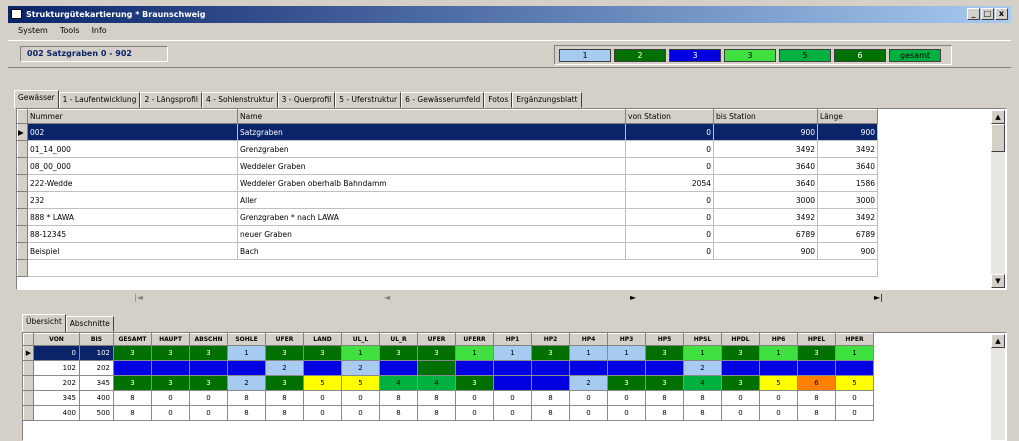  Describe the element at coordinates (96, 368) in the screenshot. I see `bis-cell: 202` at that location.